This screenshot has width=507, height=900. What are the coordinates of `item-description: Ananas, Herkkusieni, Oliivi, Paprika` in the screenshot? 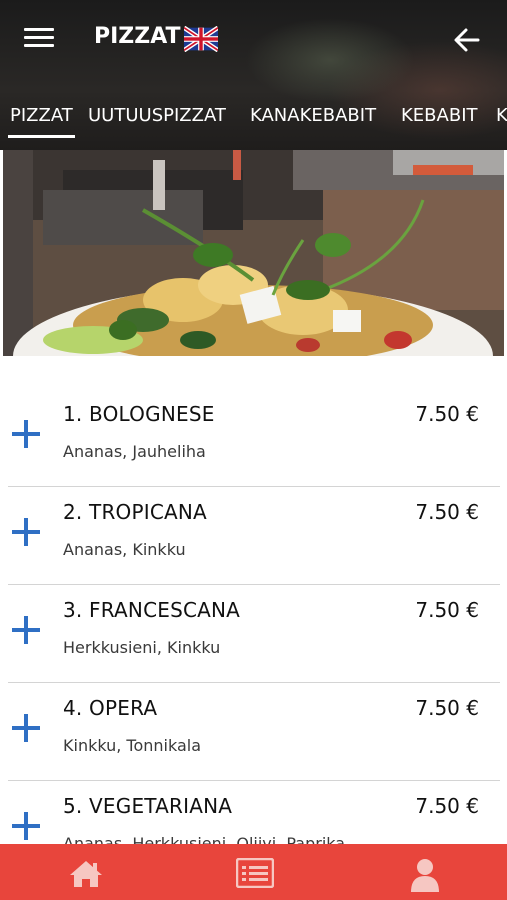 It's located at (204, 839).